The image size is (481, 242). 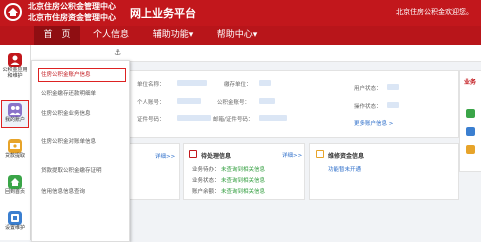 What do you see at coordinates (151, 103) in the screenshot?
I see `field-label: 个人账号：` at bounding box center [151, 103].